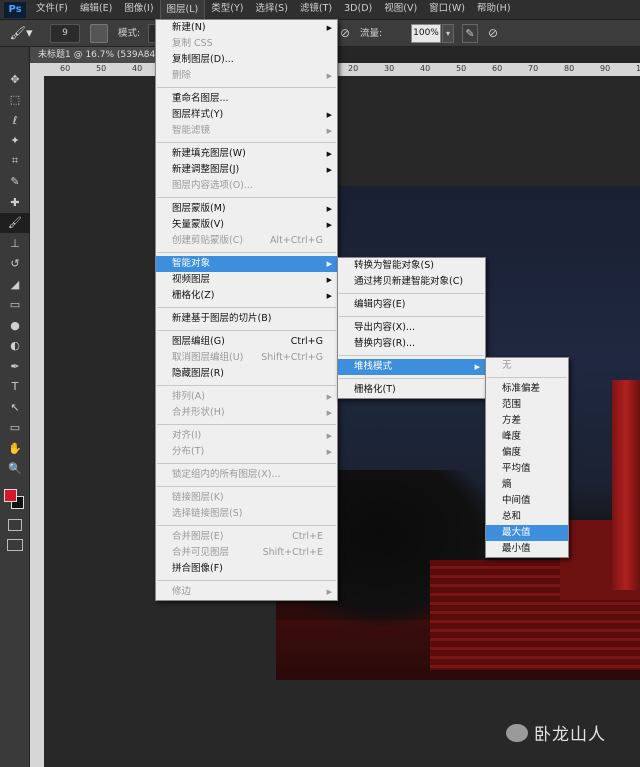 Image resolution: width=640 pixels, height=767 pixels. What do you see at coordinates (411, 390) in the screenshot?
I see `menu-item: 栅格化(T)` at bounding box center [411, 390].